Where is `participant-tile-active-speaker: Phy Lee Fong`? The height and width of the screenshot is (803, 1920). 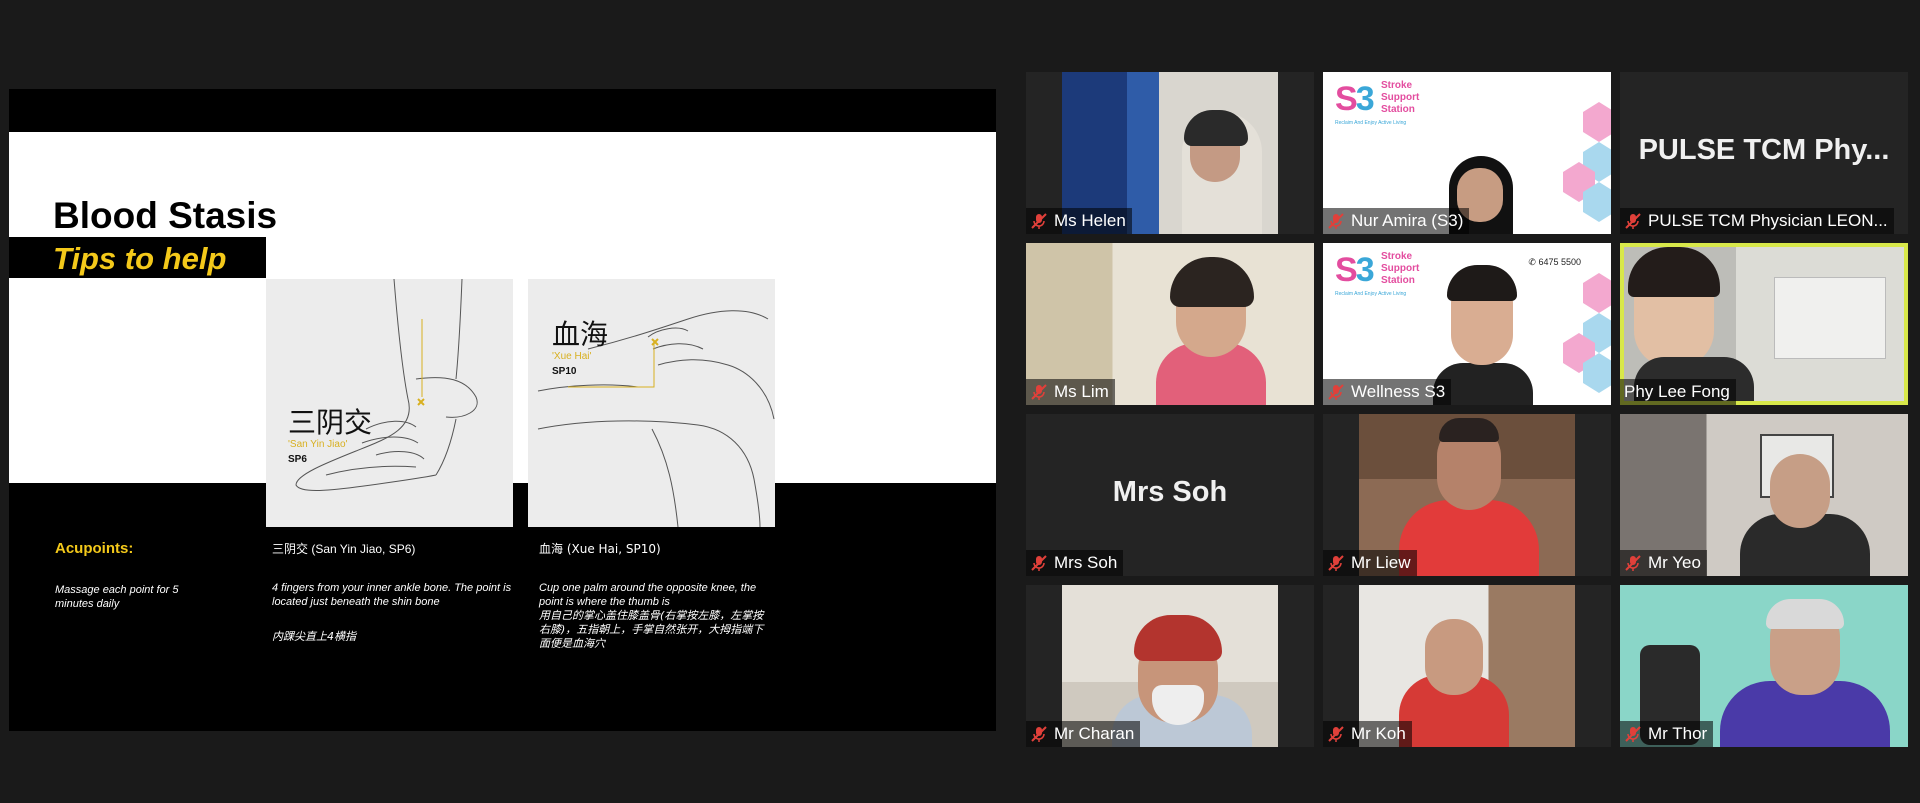
participant-tile-active-speaker: Phy Lee Fong is located at coordinates (1764, 324).